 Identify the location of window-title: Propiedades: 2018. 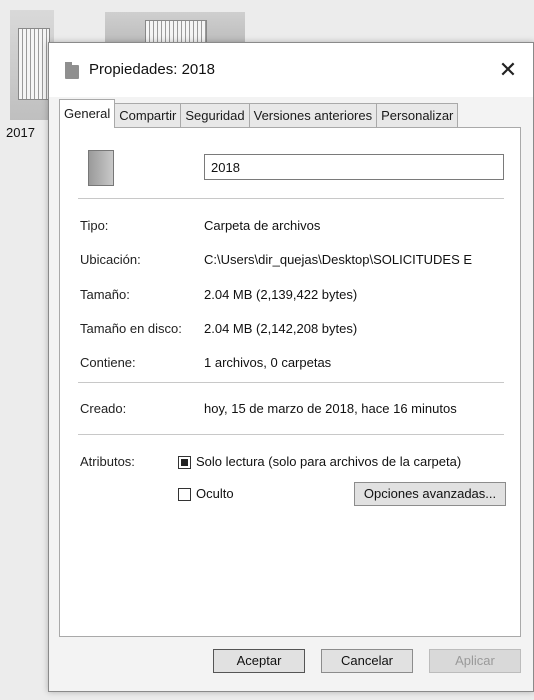
(152, 69).